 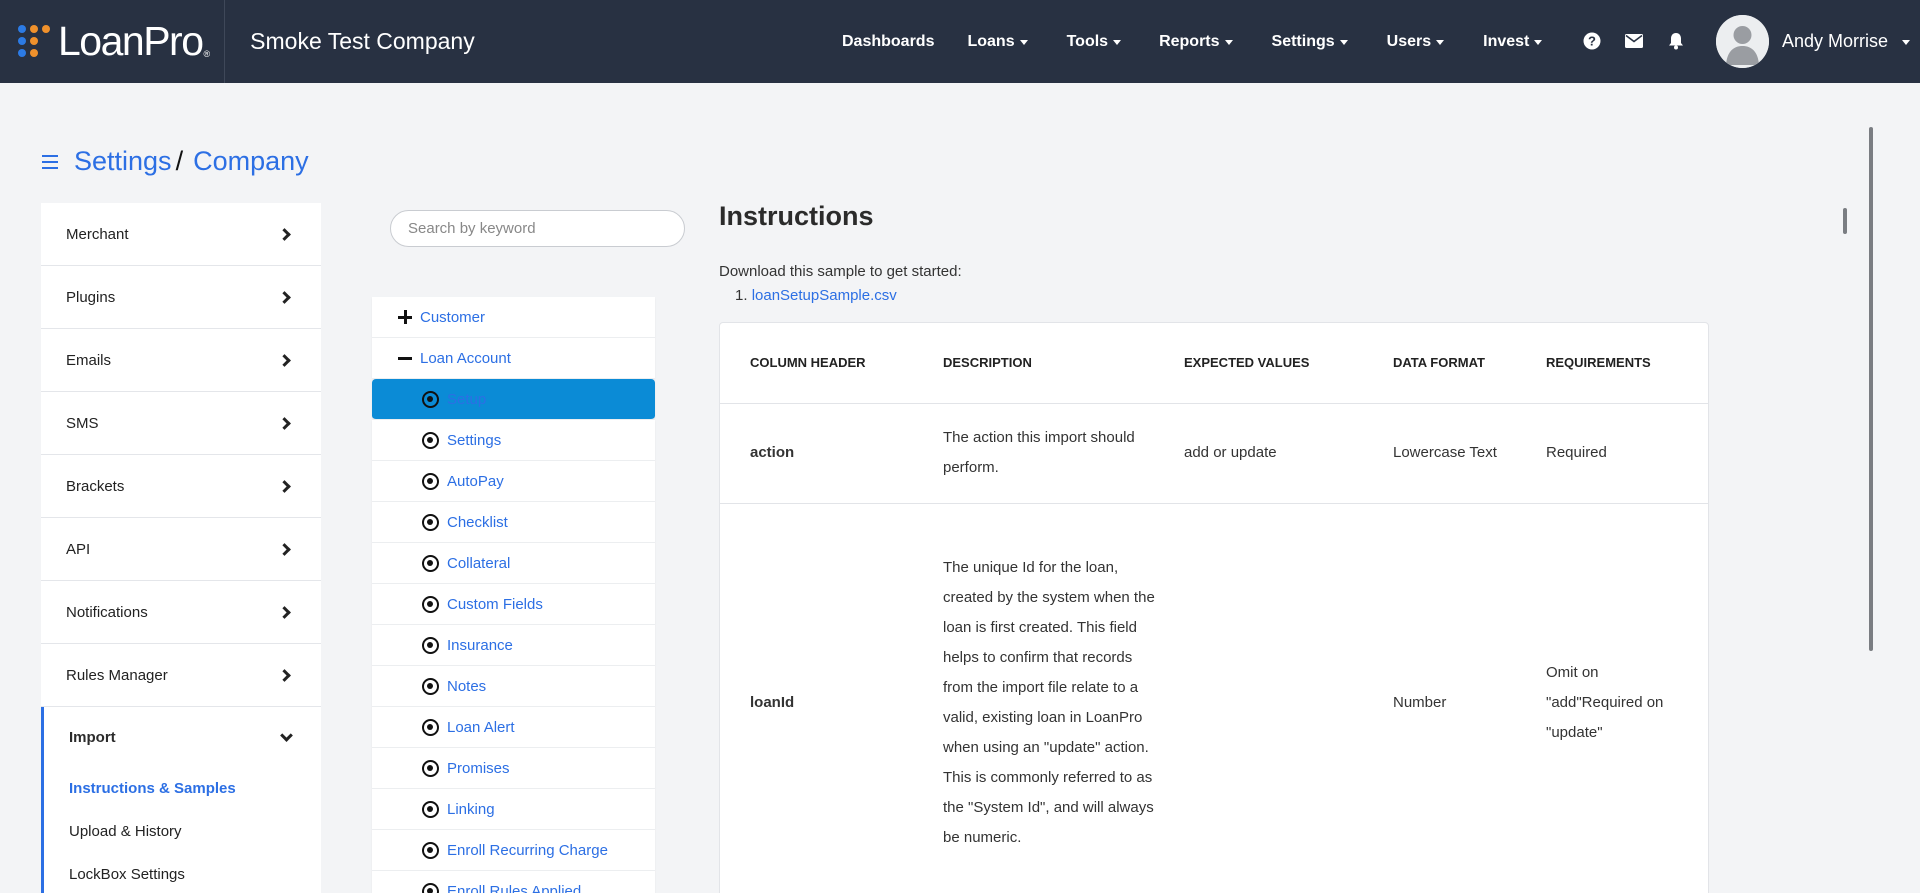 What do you see at coordinates (513, 768) in the screenshot?
I see `tree-item-promises: Promises` at bounding box center [513, 768].